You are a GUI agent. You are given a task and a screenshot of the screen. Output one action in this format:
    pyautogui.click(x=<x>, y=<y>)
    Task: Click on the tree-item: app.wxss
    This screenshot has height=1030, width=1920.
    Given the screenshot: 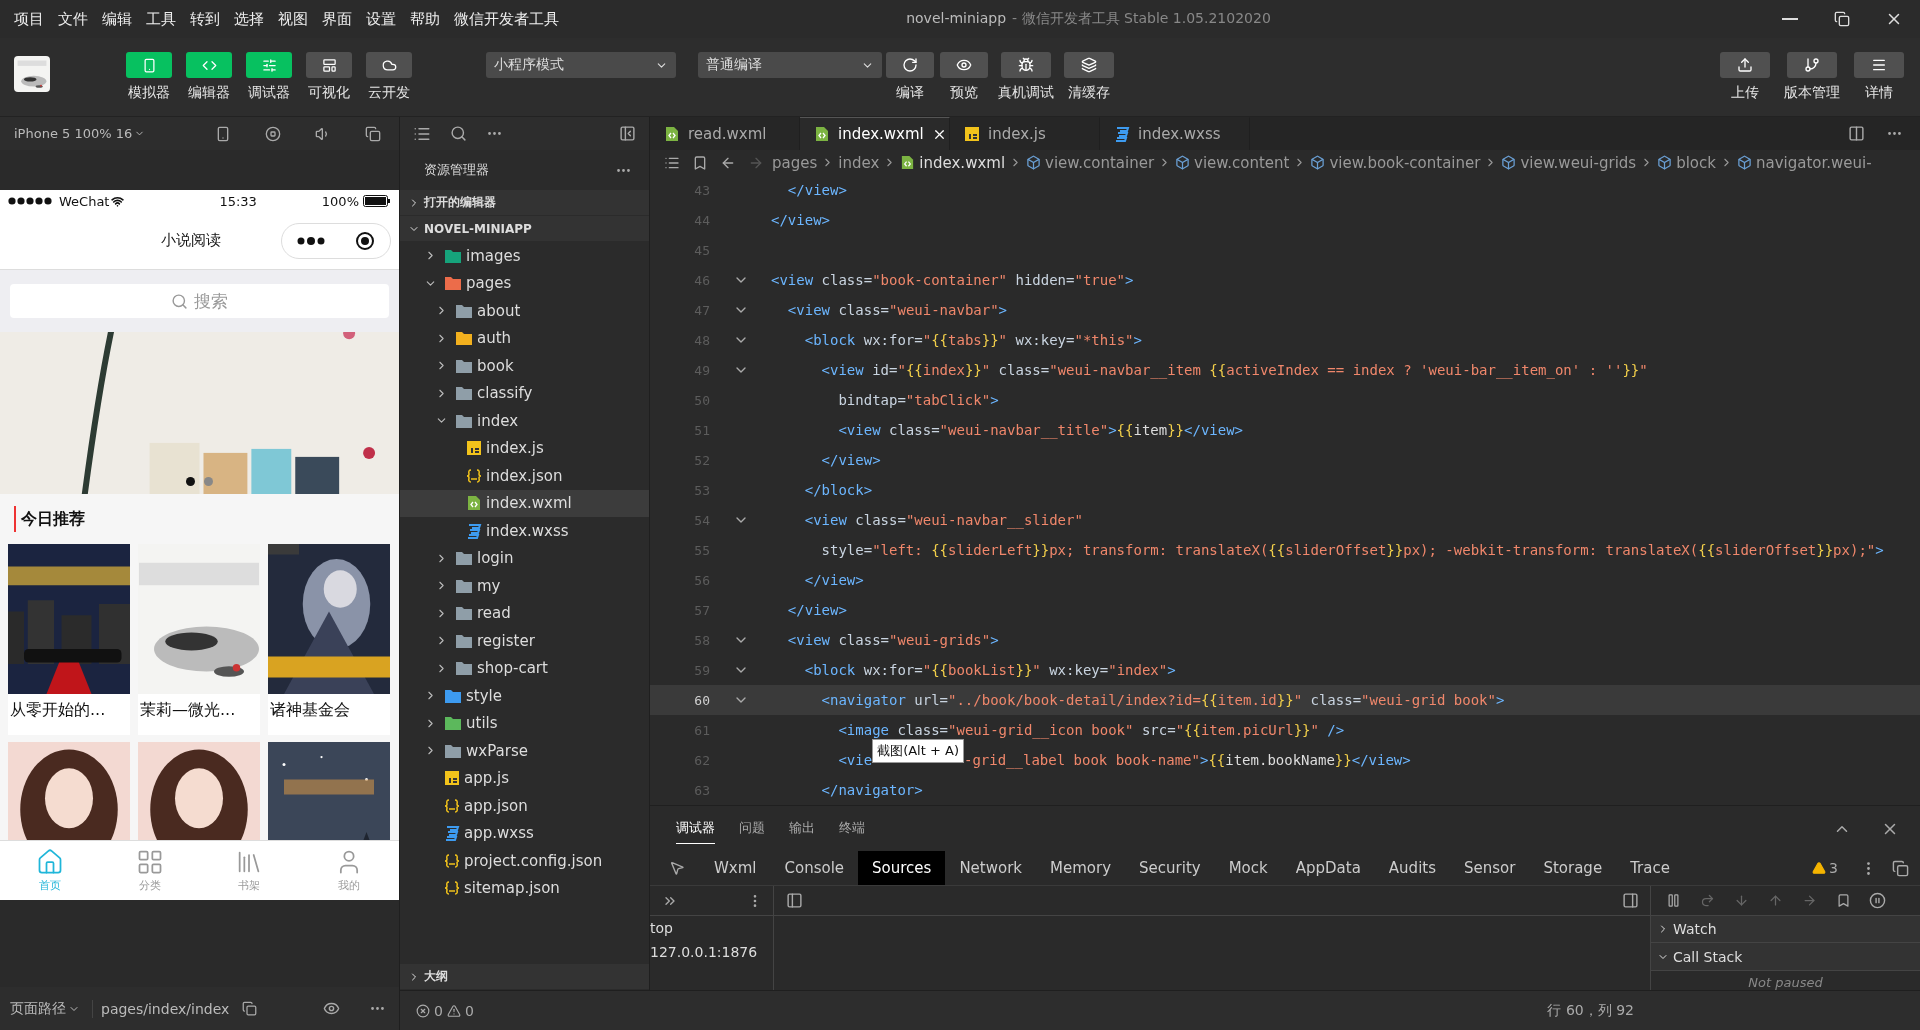 What is the action you would take?
    pyautogui.click(x=499, y=833)
    